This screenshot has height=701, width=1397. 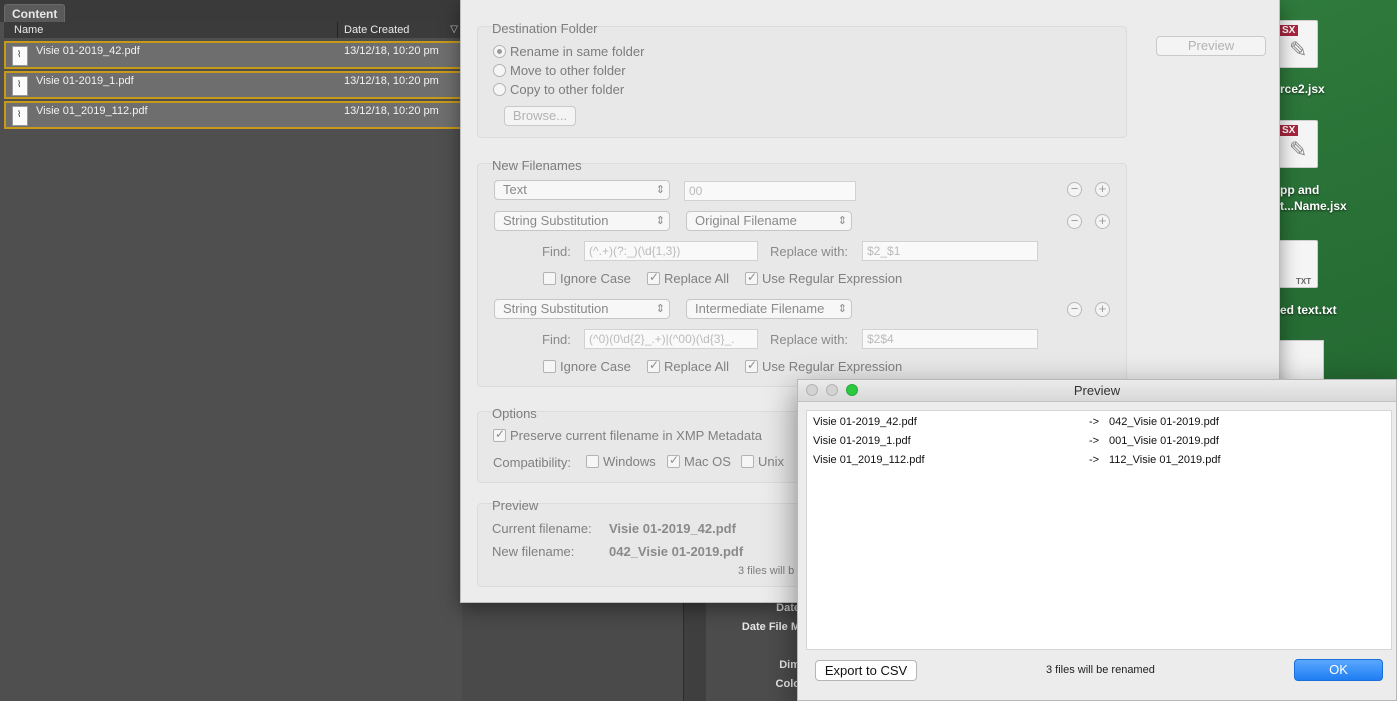 What do you see at coordinates (1304, 281) in the screenshot?
I see `file-type-tag: TXT` at bounding box center [1304, 281].